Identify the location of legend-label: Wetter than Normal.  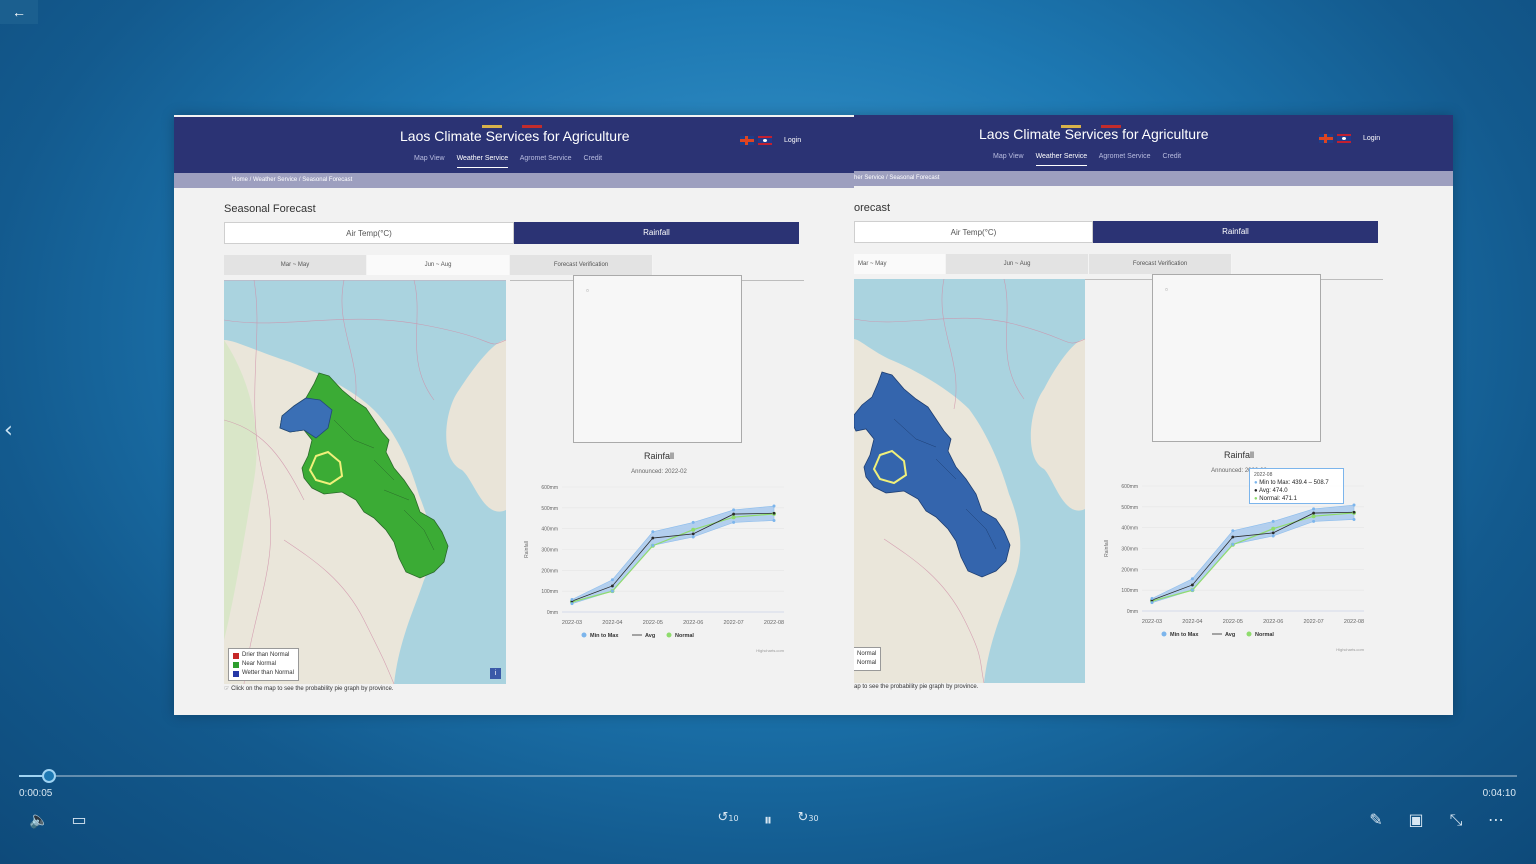
(268, 673).